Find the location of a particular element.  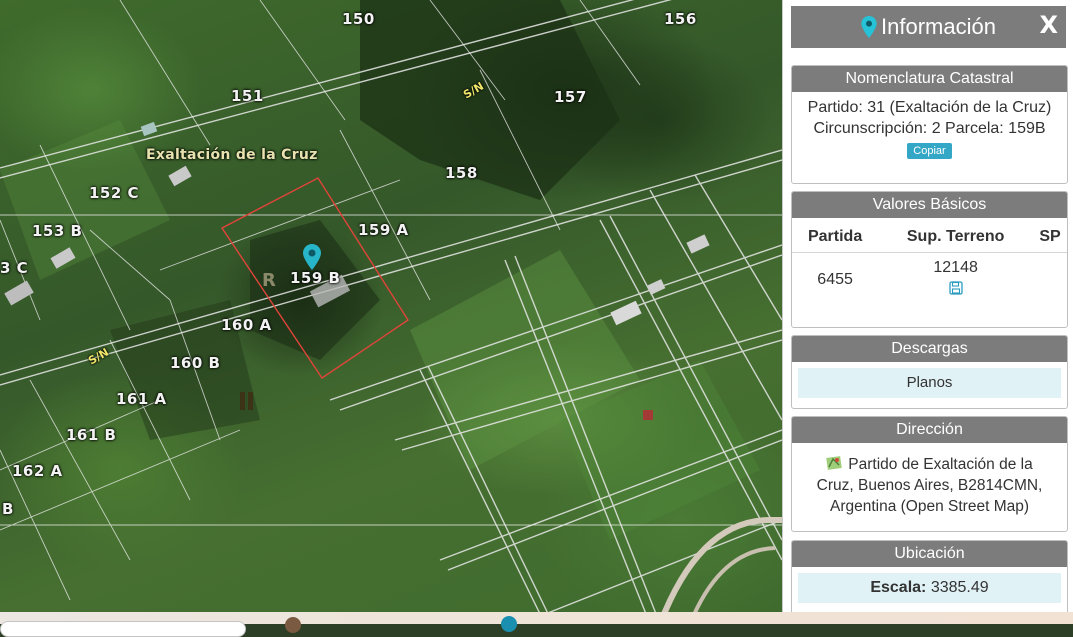

column-header: Partida is located at coordinates (835, 235).